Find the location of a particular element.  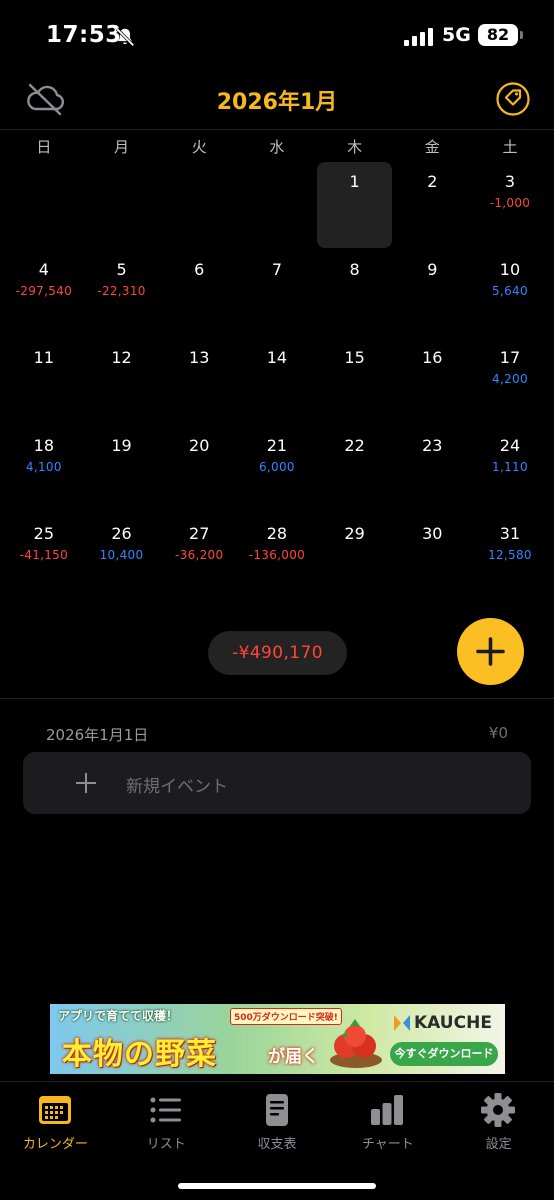

day-number: 20 is located at coordinates (199, 445).